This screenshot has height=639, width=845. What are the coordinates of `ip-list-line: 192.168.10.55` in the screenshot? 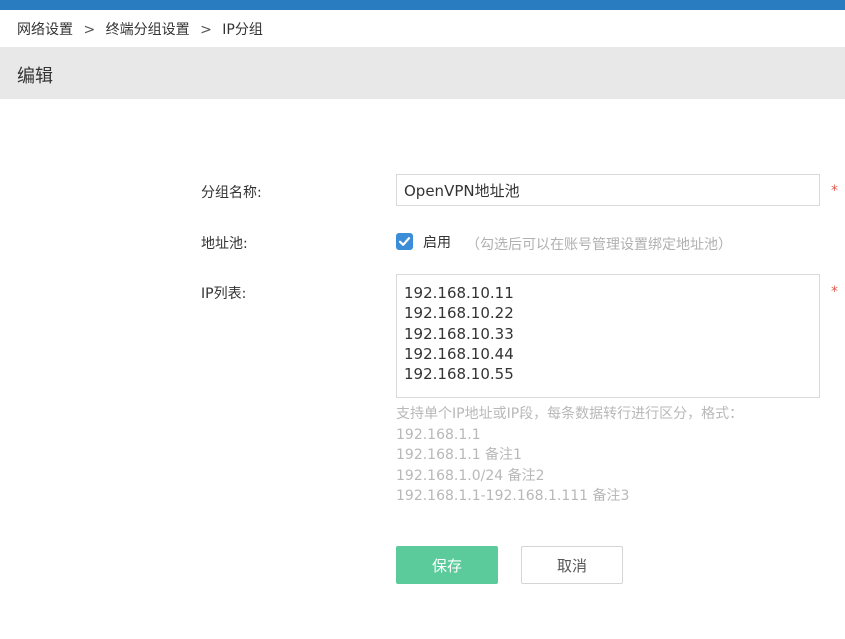 It's located at (459, 374).